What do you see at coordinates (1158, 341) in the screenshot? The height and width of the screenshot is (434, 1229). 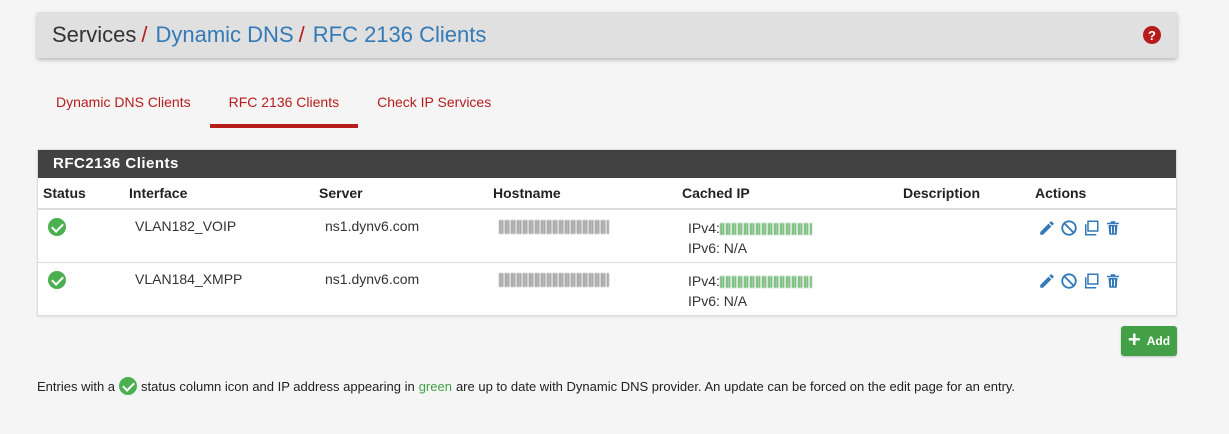 I see `add-button-label: Add` at bounding box center [1158, 341].